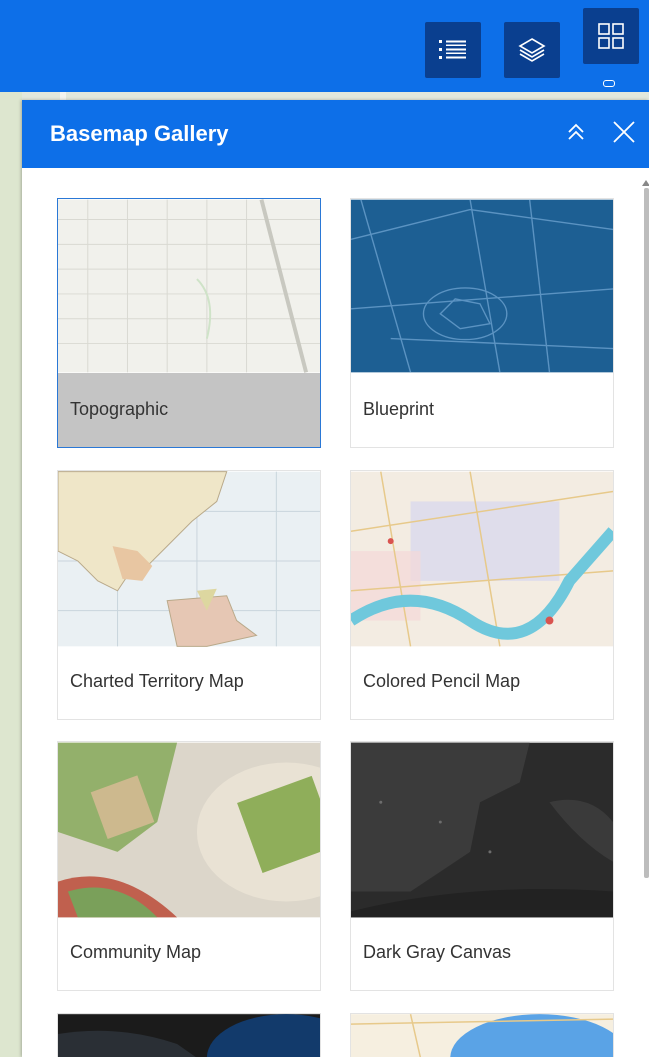 The height and width of the screenshot is (1057, 649). Describe the element at coordinates (157, 681) in the screenshot. I see `basemap-label: Charted Territory Map` at that location.